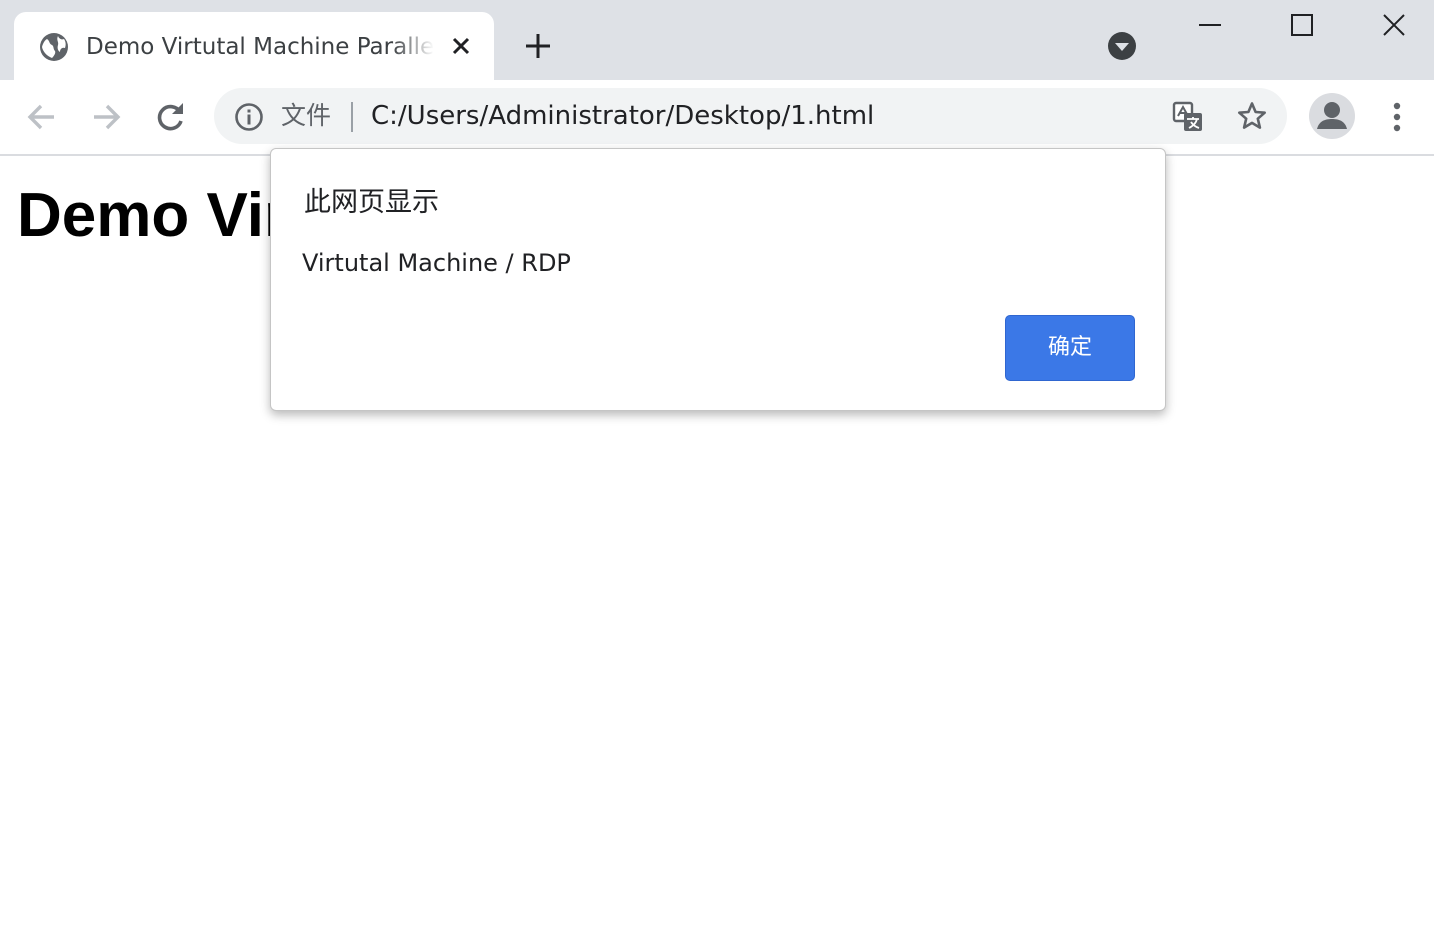 This screenshot has height=944, width=1434. I want to click on browser-tab: Demo Virtutal Machine Parallel Test!, so click(254, 46).